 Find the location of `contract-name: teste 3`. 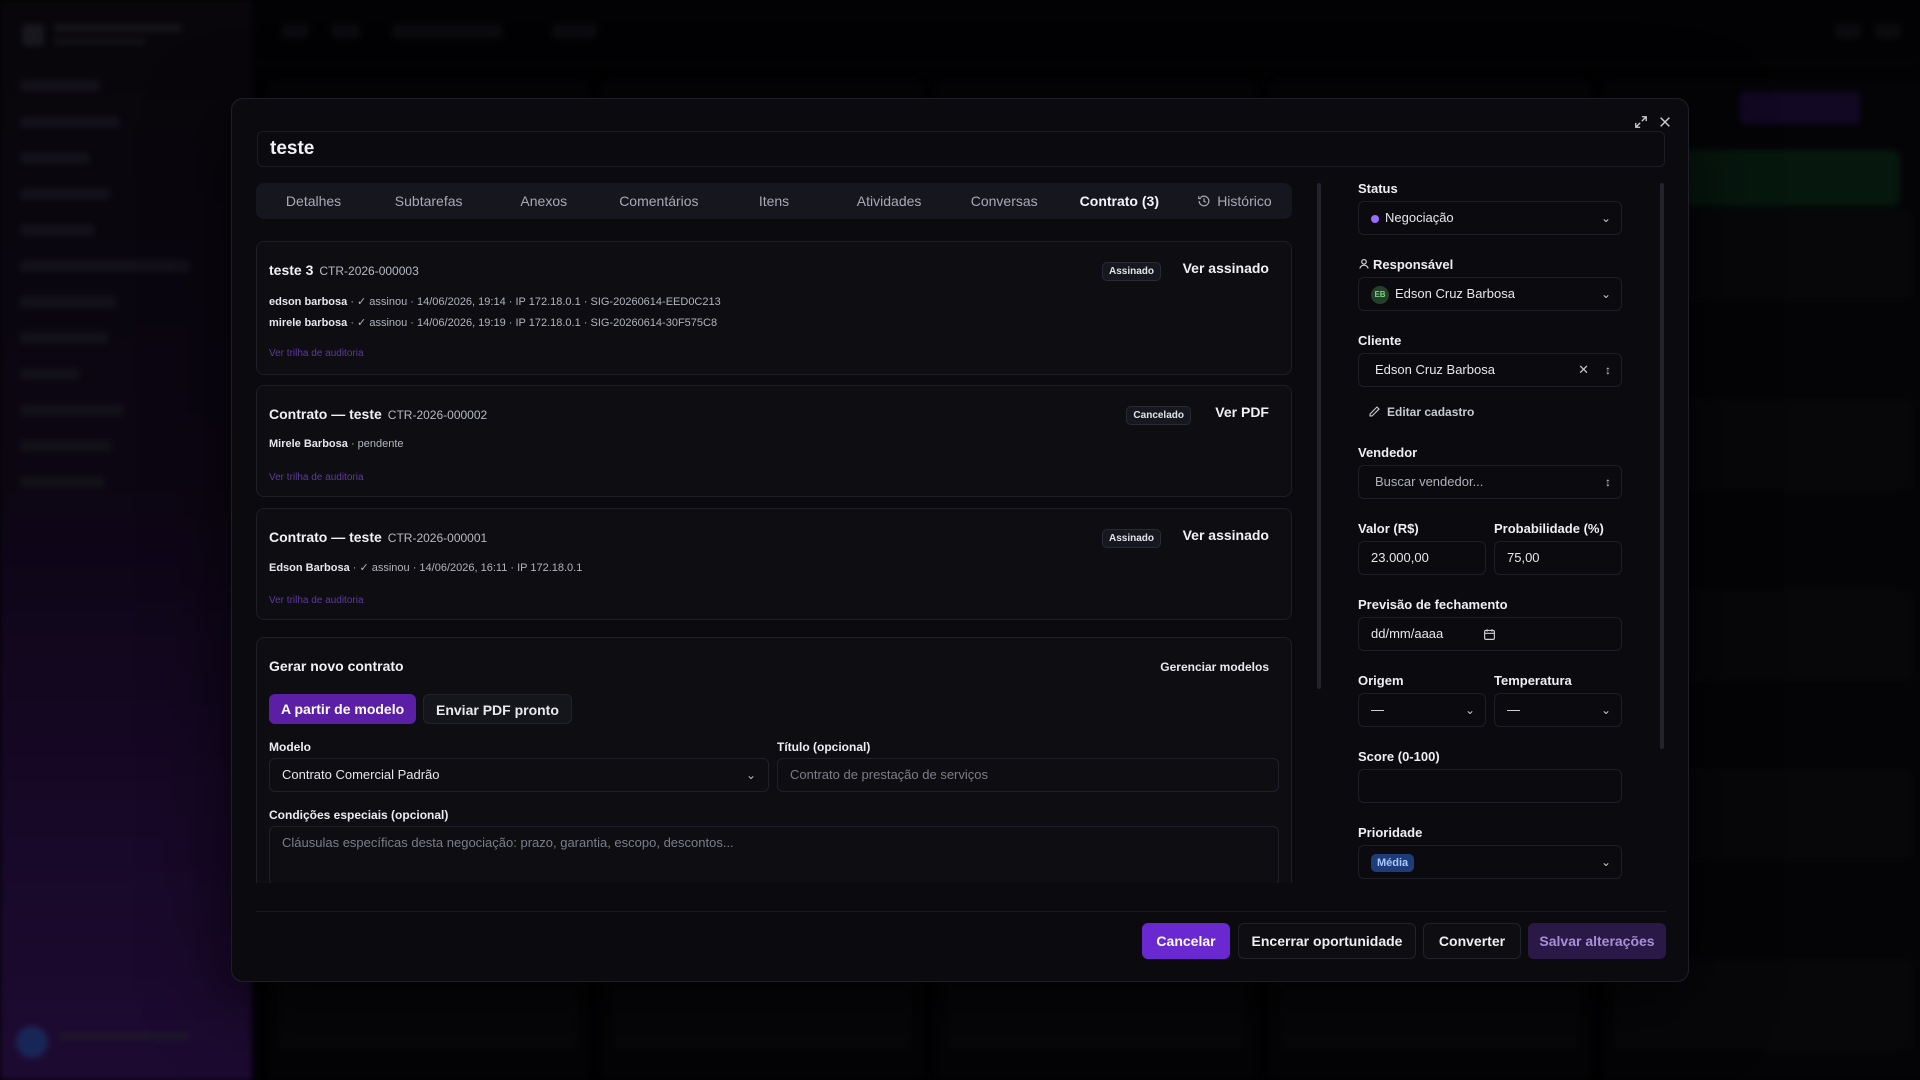

contract-name: teste 3 is located at coordinates (291, 270).